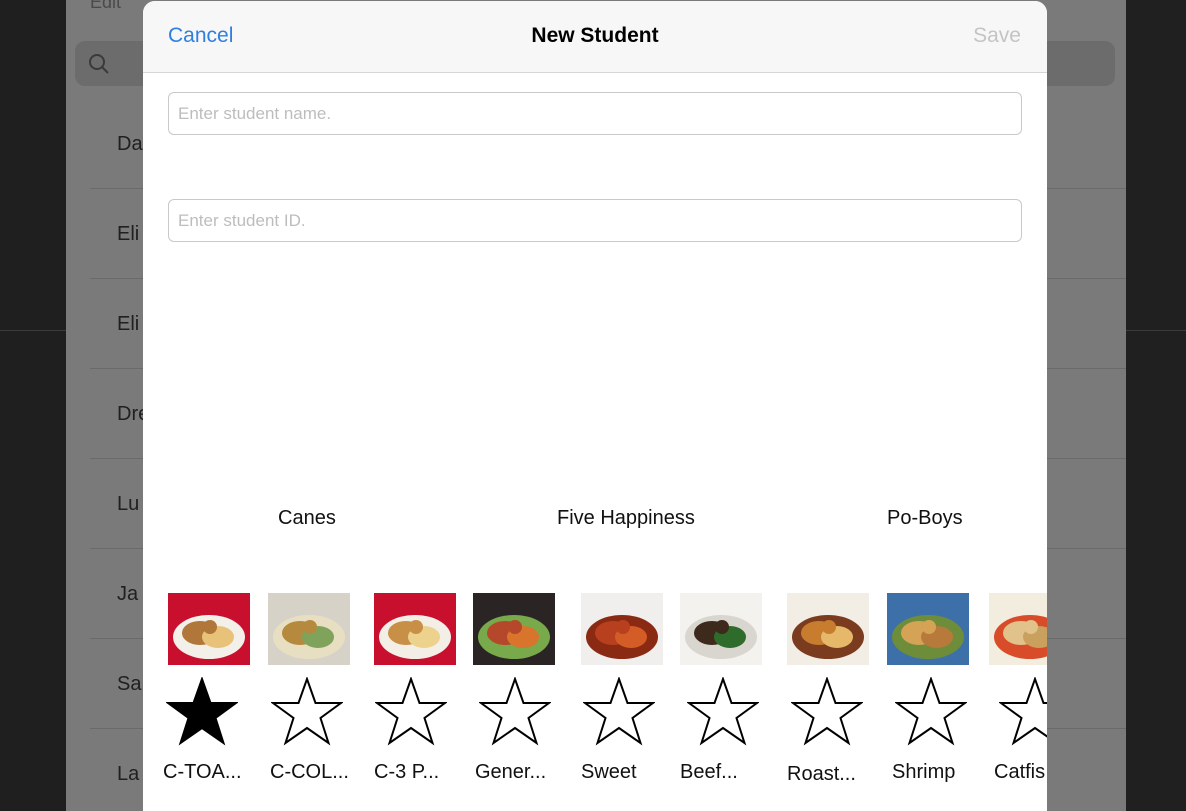 This screenshot has width=1186, height=811. Describe the element at coordinates (1018, 629) in the screenshot. I see `dish-photo-catfish-plate` at that location.